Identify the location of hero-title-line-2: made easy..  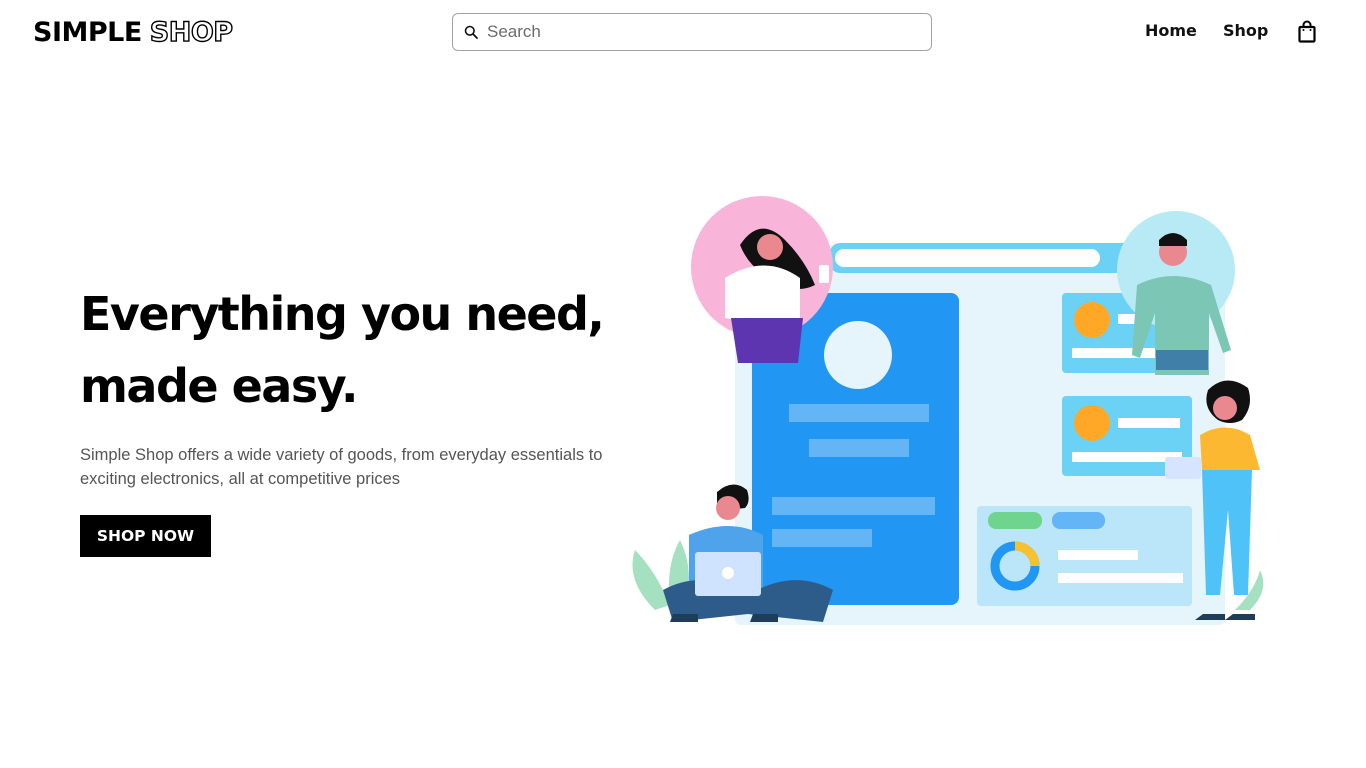
(219, 386).